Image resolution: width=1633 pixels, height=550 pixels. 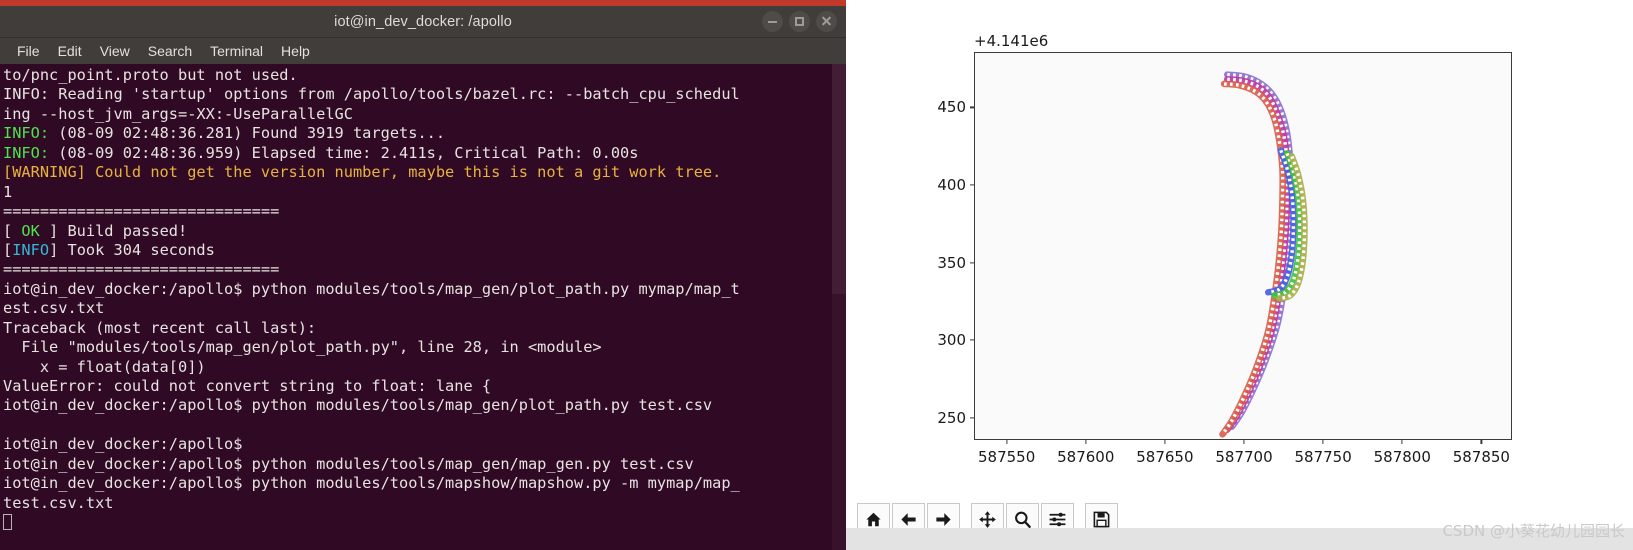 I want to click on terminal-text-span: x = float(data[0]), so click(x=104, y=366).